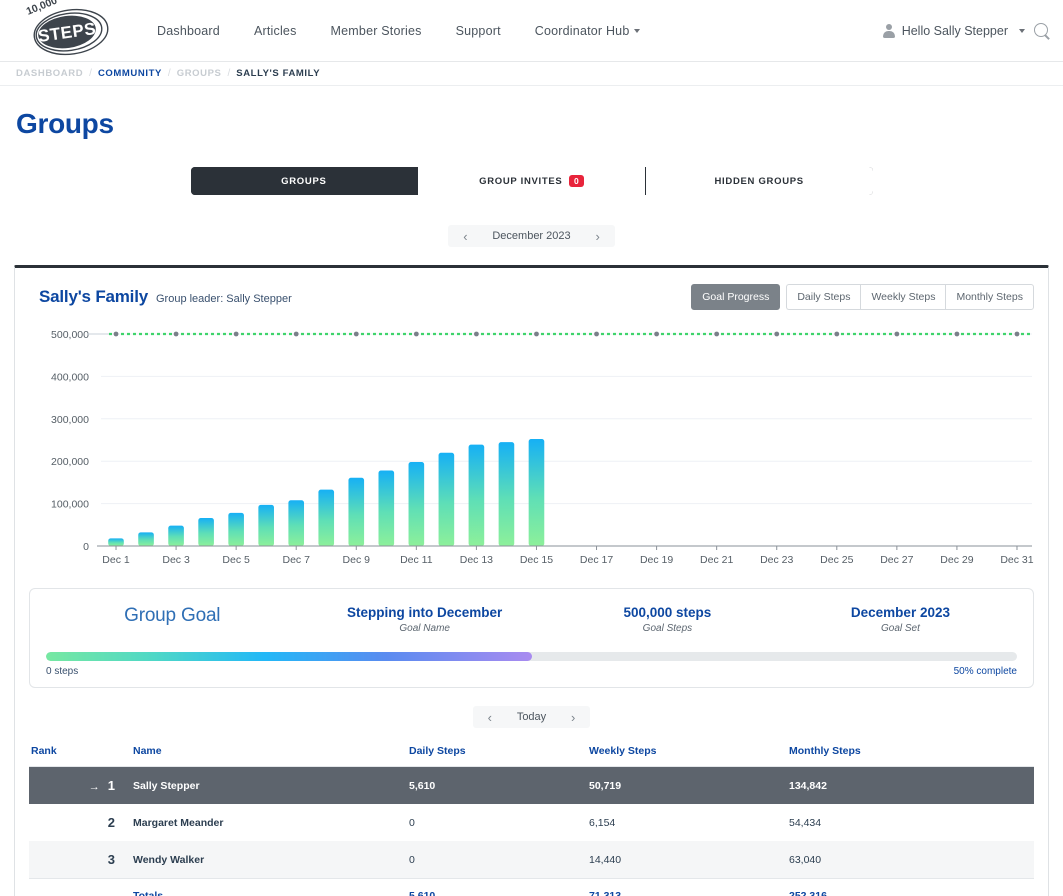 Image resolution: width=1063 pixels, height=896 pixels. I want to click on goal-set-col: December 2023 Goal Set, so click(900, 619).